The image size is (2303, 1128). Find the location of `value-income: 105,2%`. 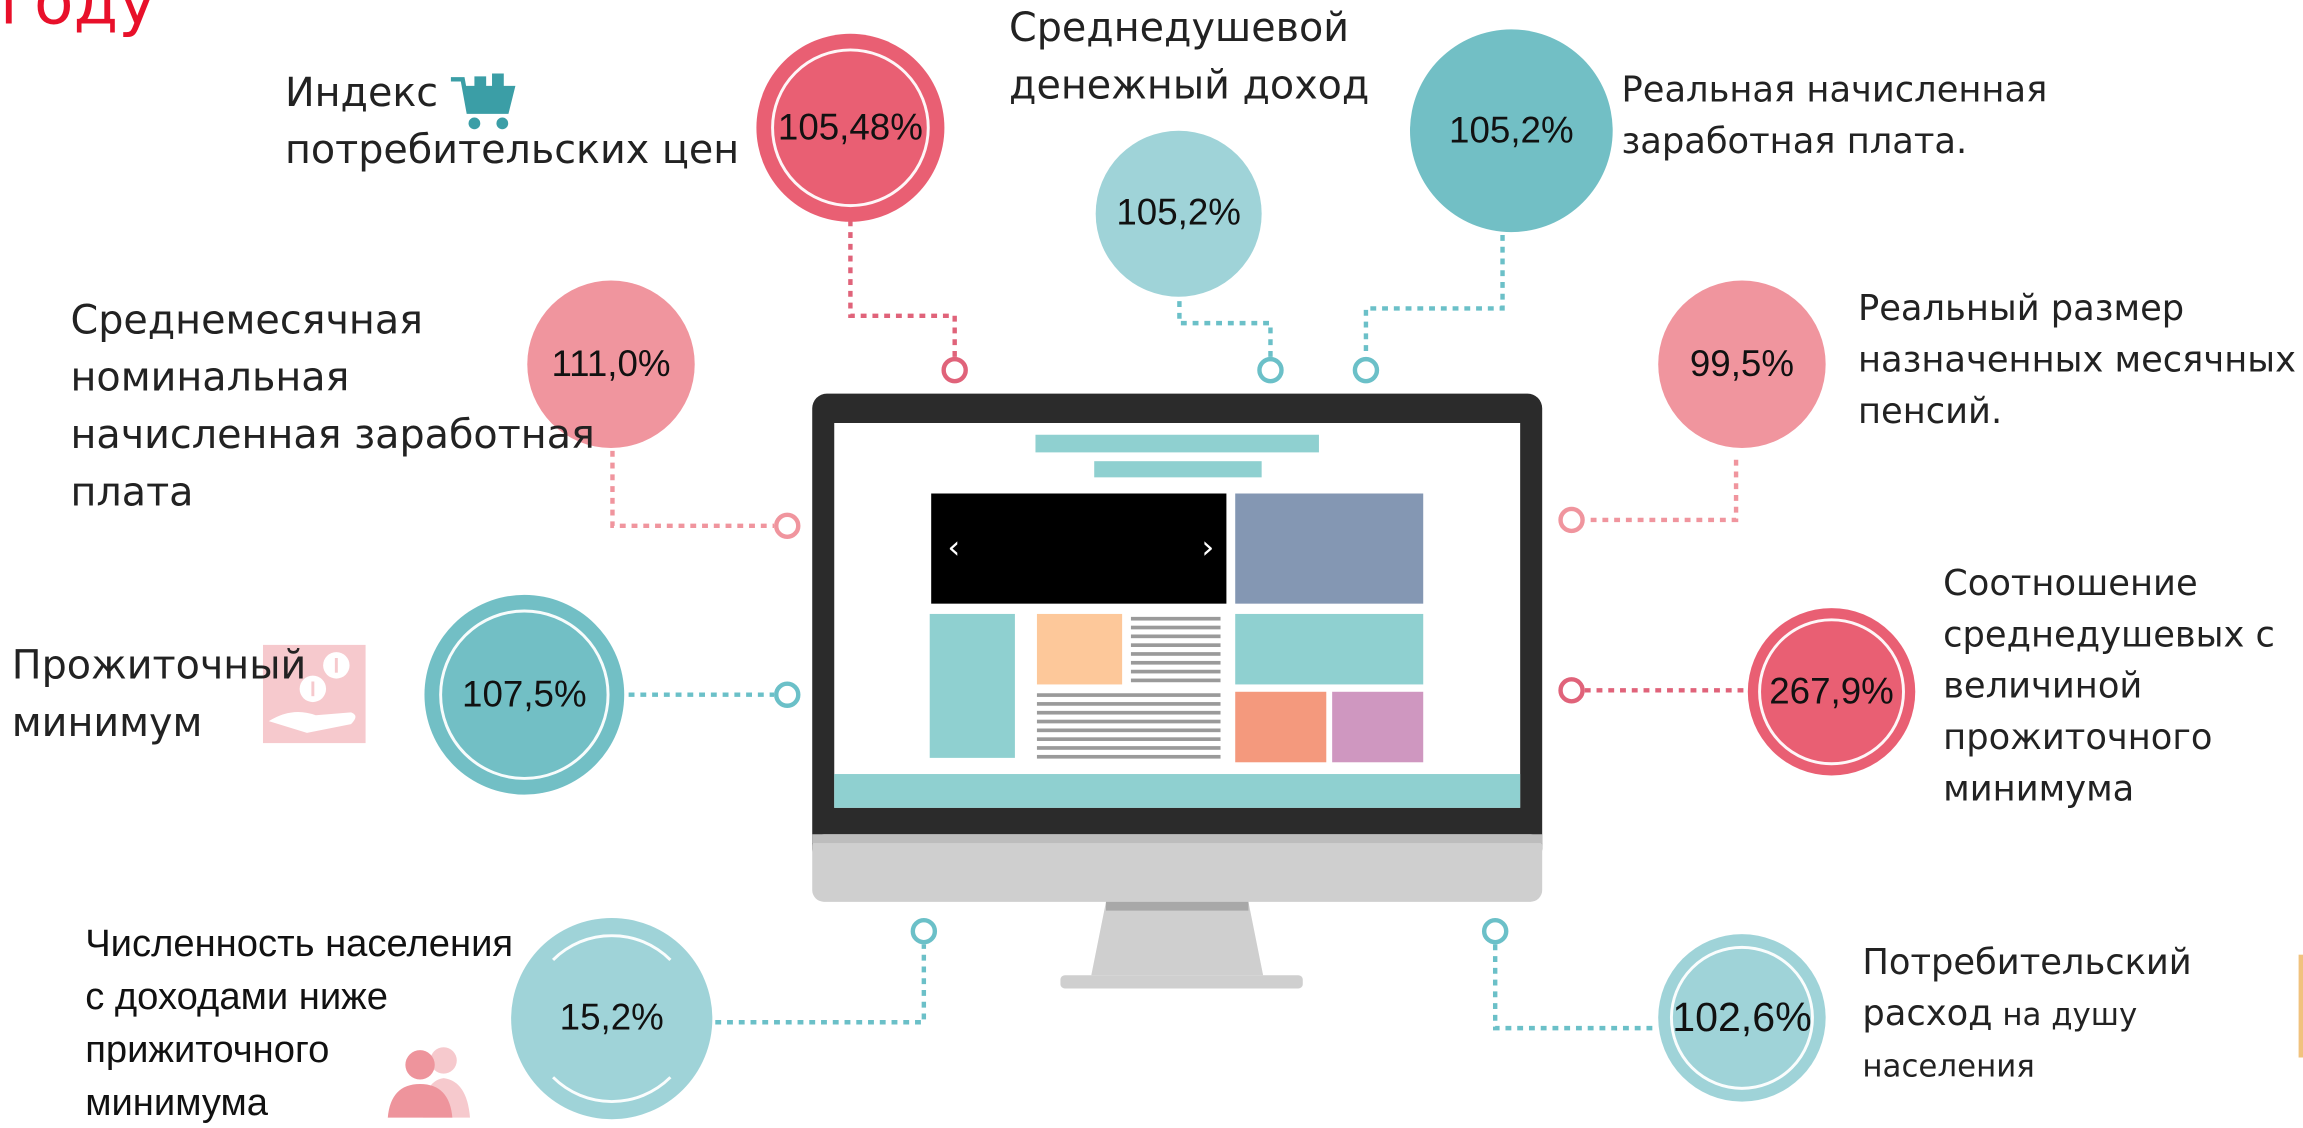

value-income: 105,2% is located at coordinates (1178, 213).